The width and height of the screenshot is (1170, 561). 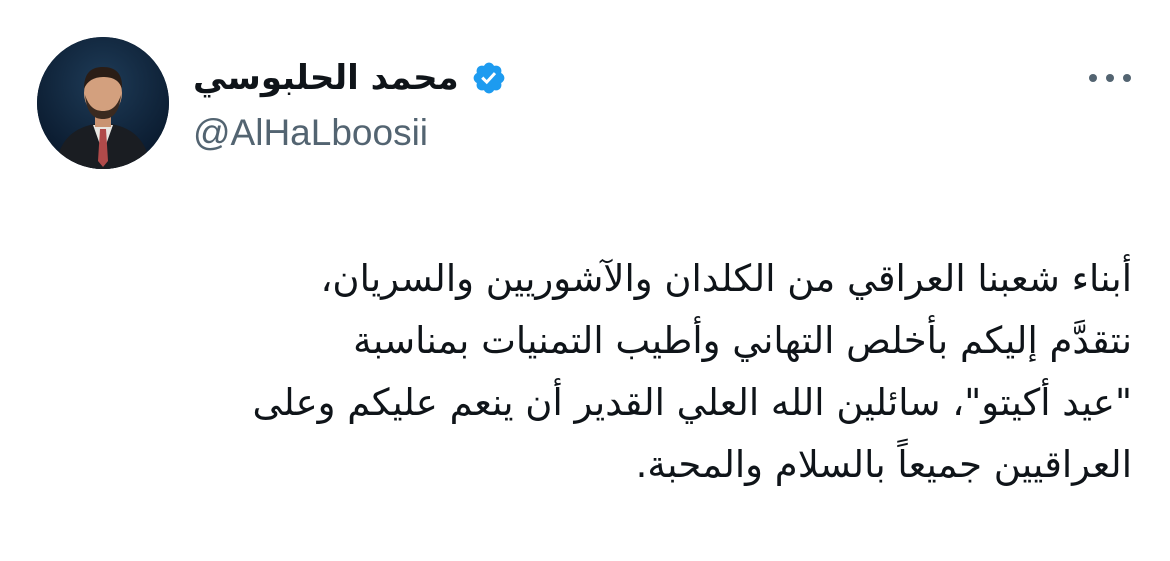 I want to click on more-options-button, so click(x=1110, y=78).